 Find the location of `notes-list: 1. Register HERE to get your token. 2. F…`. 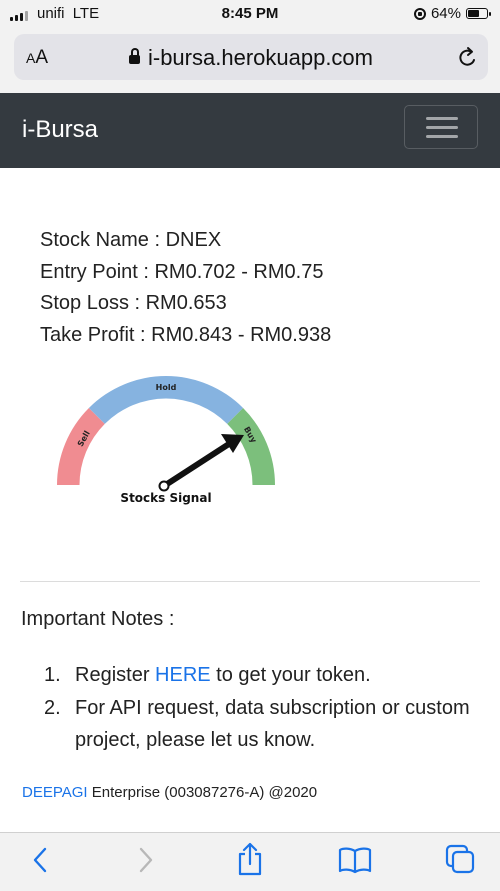

notes-list: 1. Register HERE to get your token. 2. F… is located at coordinates (257, 708).